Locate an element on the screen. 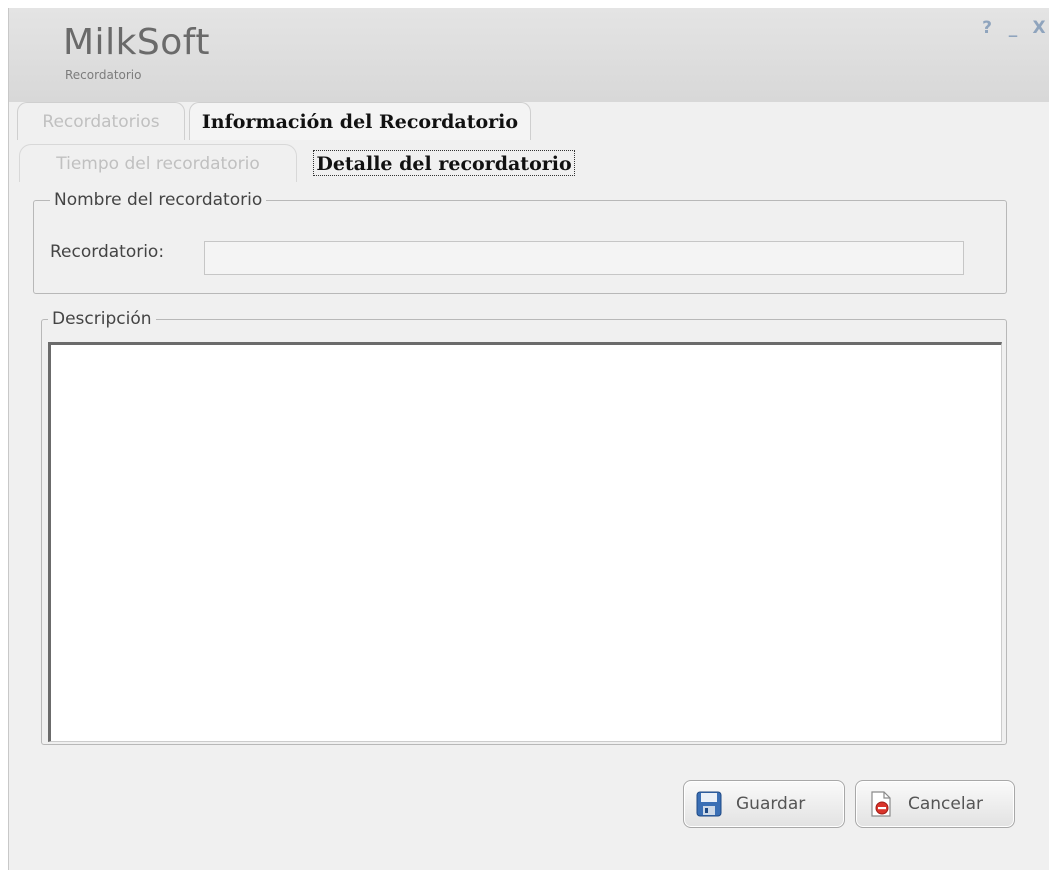  save-button: Guardar is located at coordinates (764, 804).